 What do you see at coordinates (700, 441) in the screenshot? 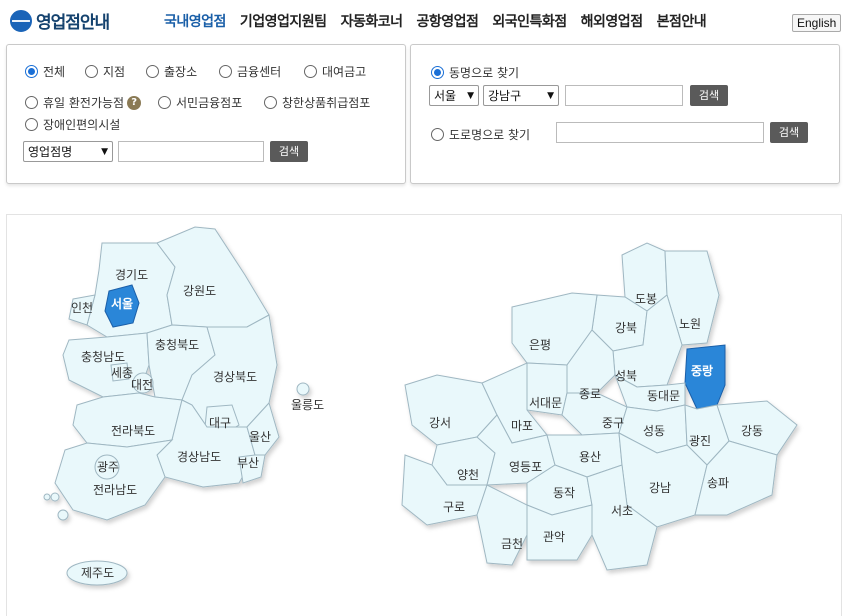
I see `label-gwangjin: 광진` at bounding box center [700, 441].